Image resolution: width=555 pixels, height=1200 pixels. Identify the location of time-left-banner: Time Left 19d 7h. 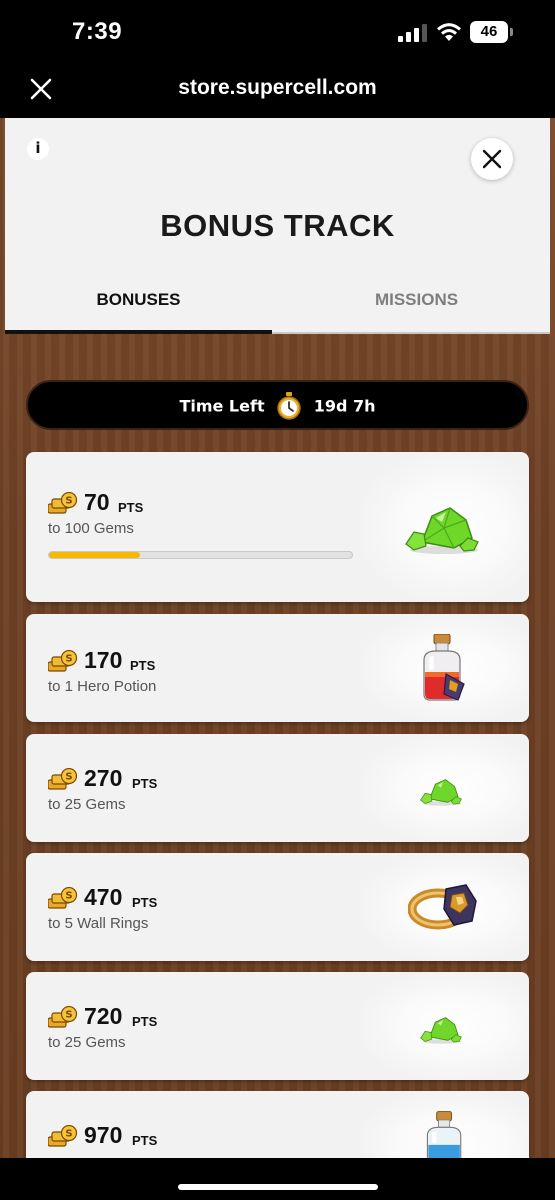
(277, 405).